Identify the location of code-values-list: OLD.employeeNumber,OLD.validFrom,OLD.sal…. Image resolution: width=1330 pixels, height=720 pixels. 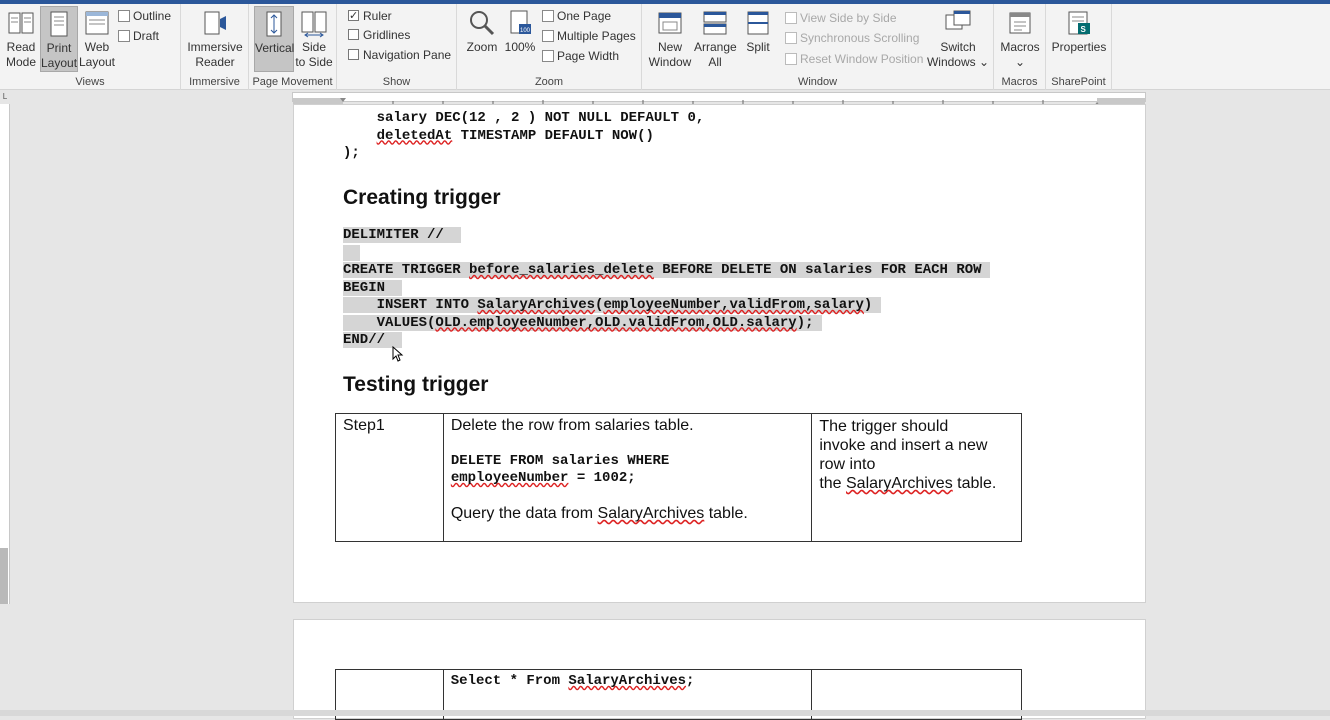
(616, 322).